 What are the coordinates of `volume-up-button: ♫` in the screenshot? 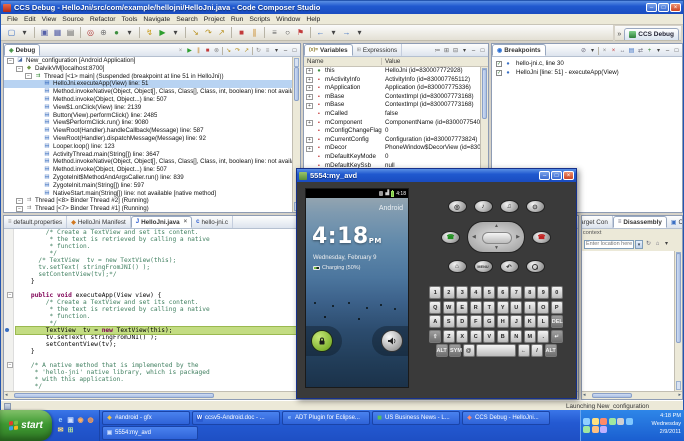 It's located at (509, 206).